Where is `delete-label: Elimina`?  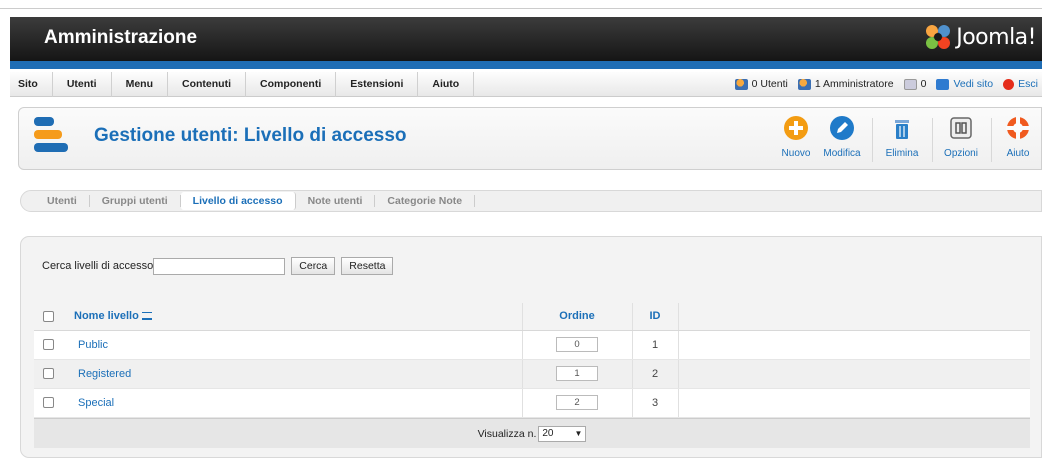
delete-label: Elimina is located at coordinates (902, 153).